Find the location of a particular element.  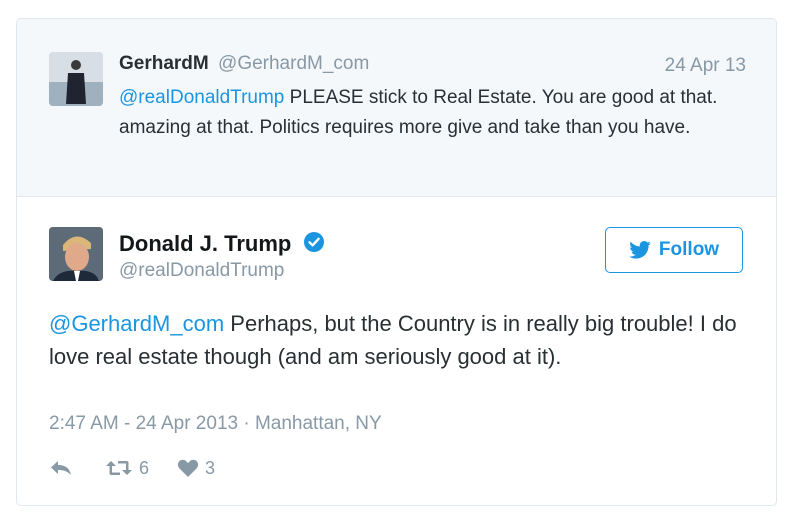

parent-mention-link: @realDonaldTrump is located at coordinates (201, 97).